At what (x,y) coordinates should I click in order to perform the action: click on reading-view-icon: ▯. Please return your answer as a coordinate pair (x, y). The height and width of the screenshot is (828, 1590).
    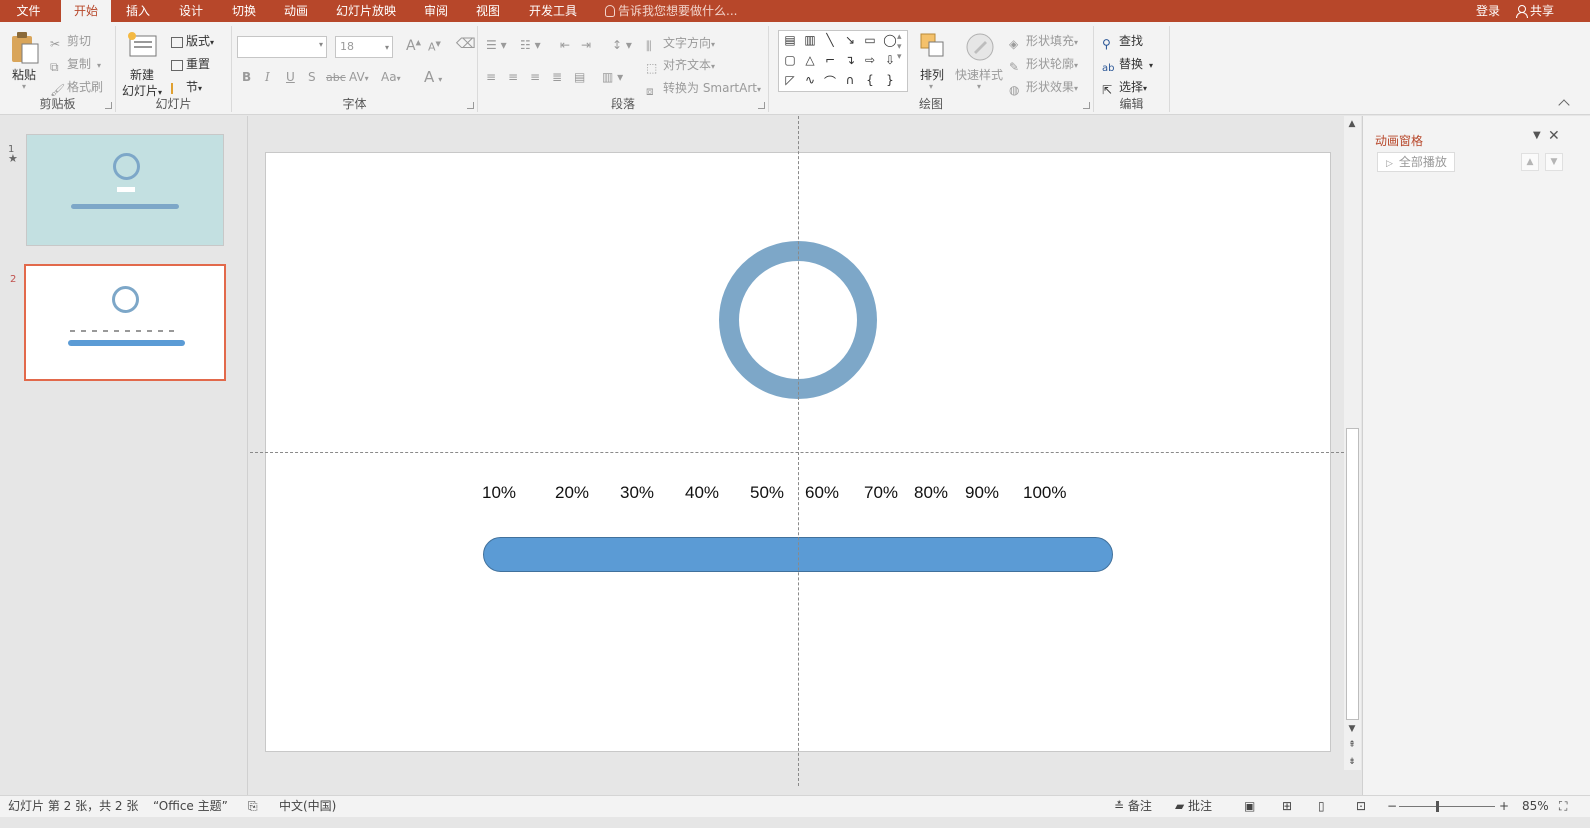
    Looking at the image, I should click on (1321, 806).